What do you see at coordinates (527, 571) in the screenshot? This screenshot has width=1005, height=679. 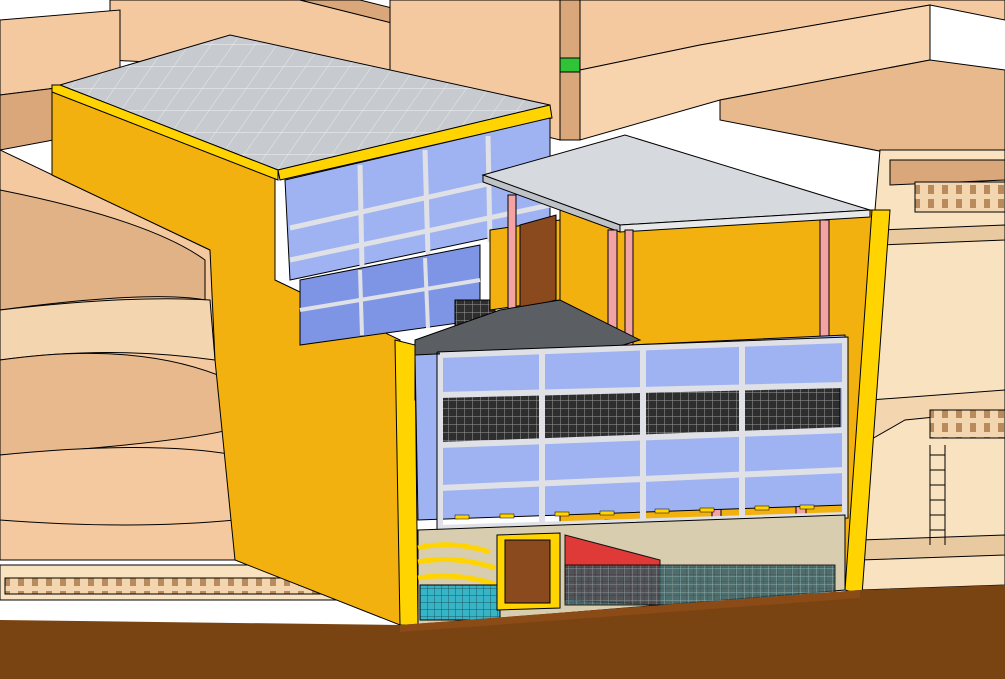 I see `entrance-door` at bounding box center [527, 571].